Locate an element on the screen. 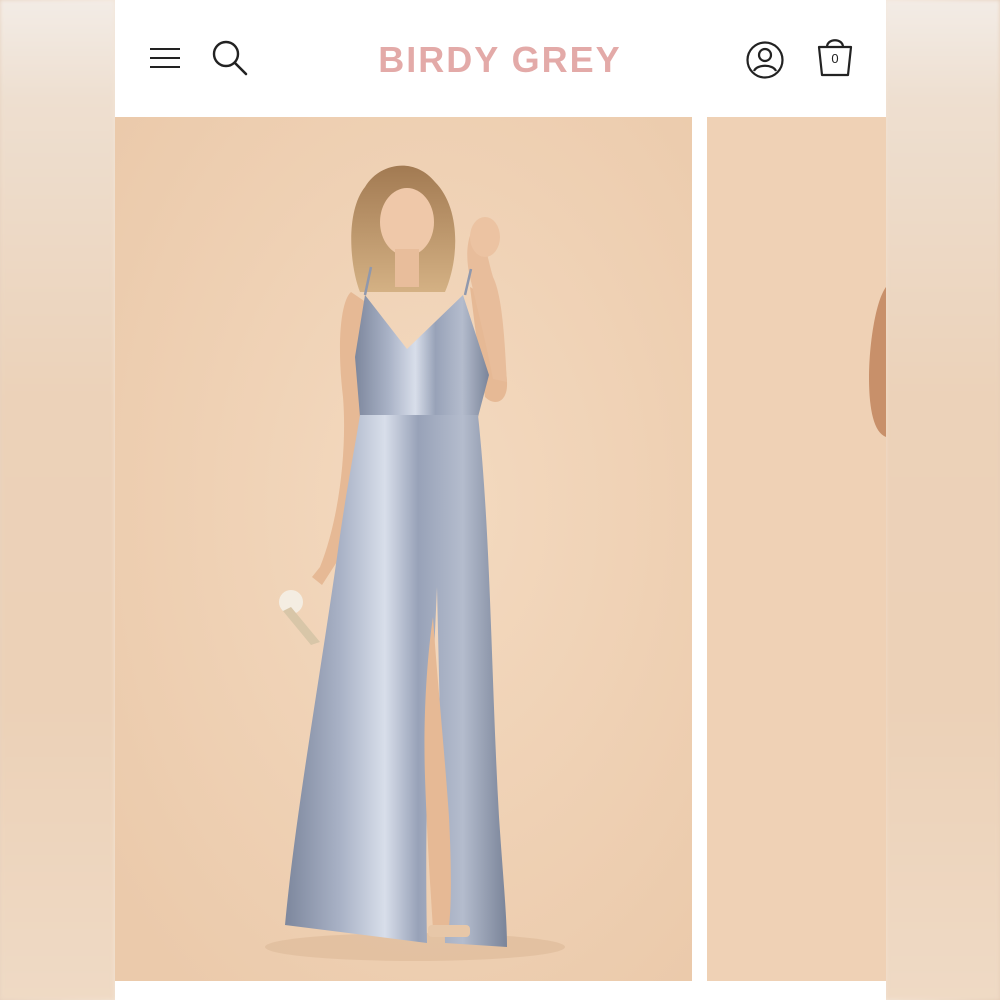 The width and height of the screenshot is (1000, 1000). account-button is located at coordinates (765, 60).